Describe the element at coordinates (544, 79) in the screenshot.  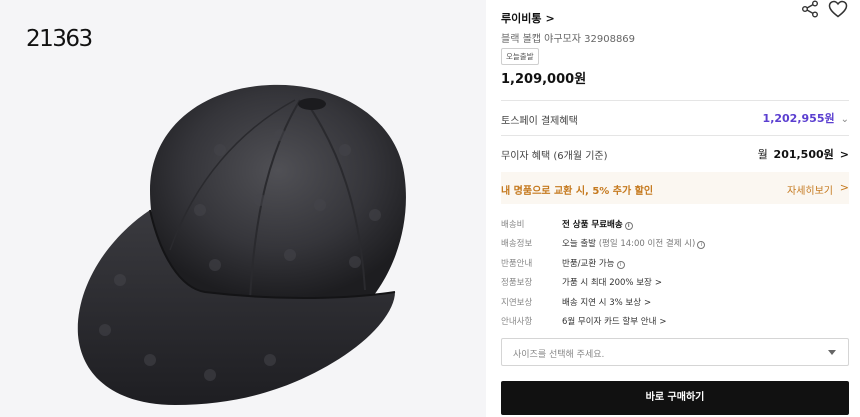
I see `product-price: 1,209,000원` at that location.